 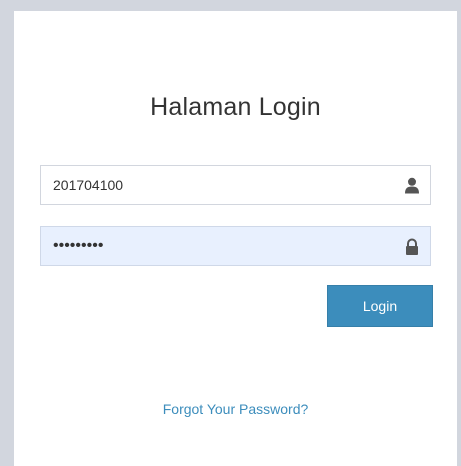 I want to click on password-input, so click(x=235, y=246).